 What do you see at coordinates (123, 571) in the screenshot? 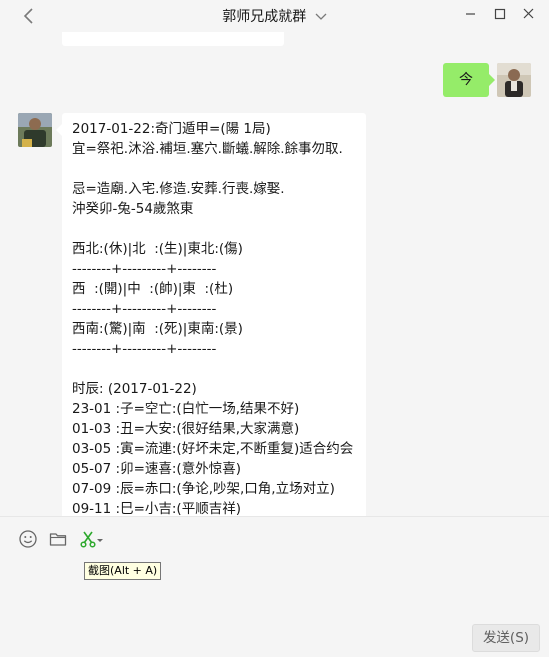
I see `screenshot-tooltip: 截图(Alt + A)` at bounding box center [123, 571].